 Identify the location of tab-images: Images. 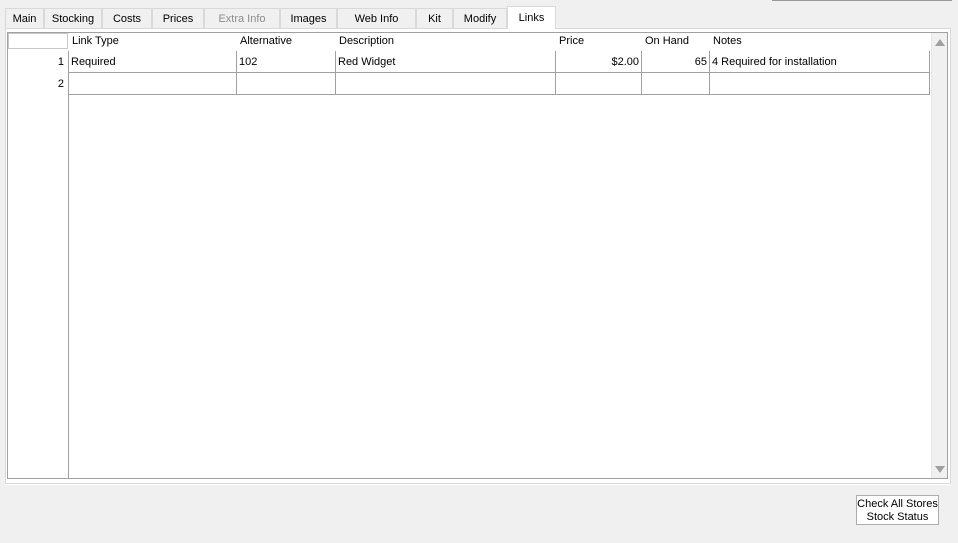
(308, 18).